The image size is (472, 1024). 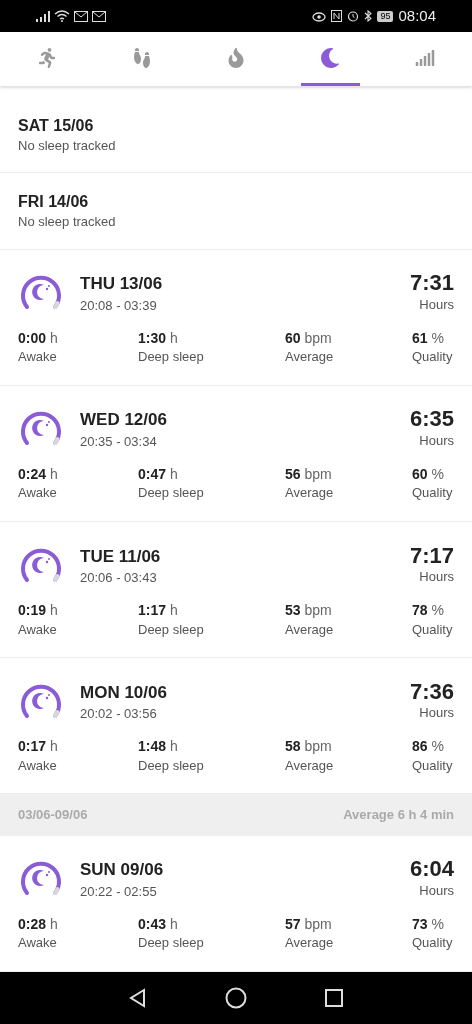 I want to click on moon-icon, so click(x=330, y=57).